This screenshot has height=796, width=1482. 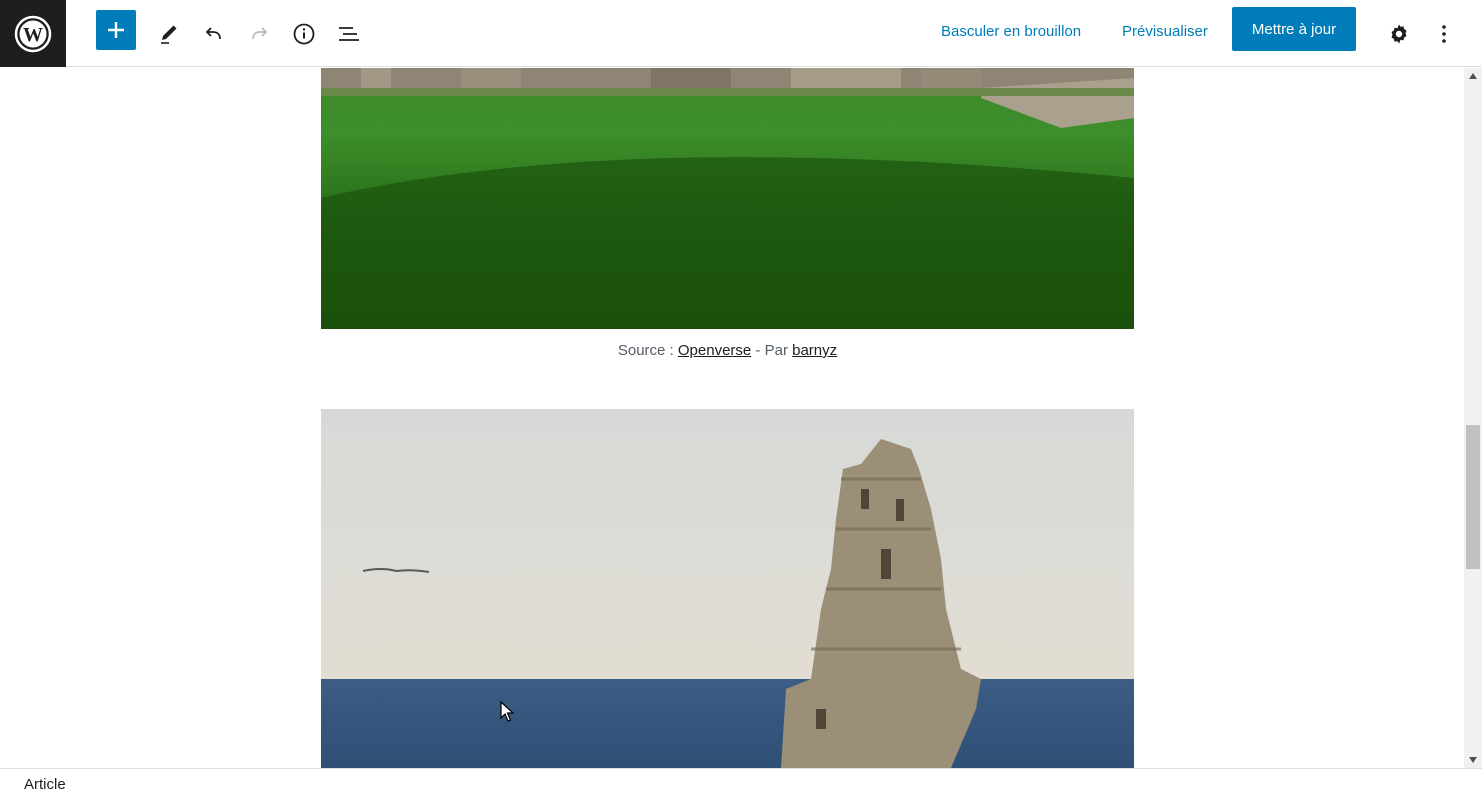 What do you see at coordinates (1473, 497) in the screenshot?
I see `scrollbar-thumb` at bounding box center [1473, 497].